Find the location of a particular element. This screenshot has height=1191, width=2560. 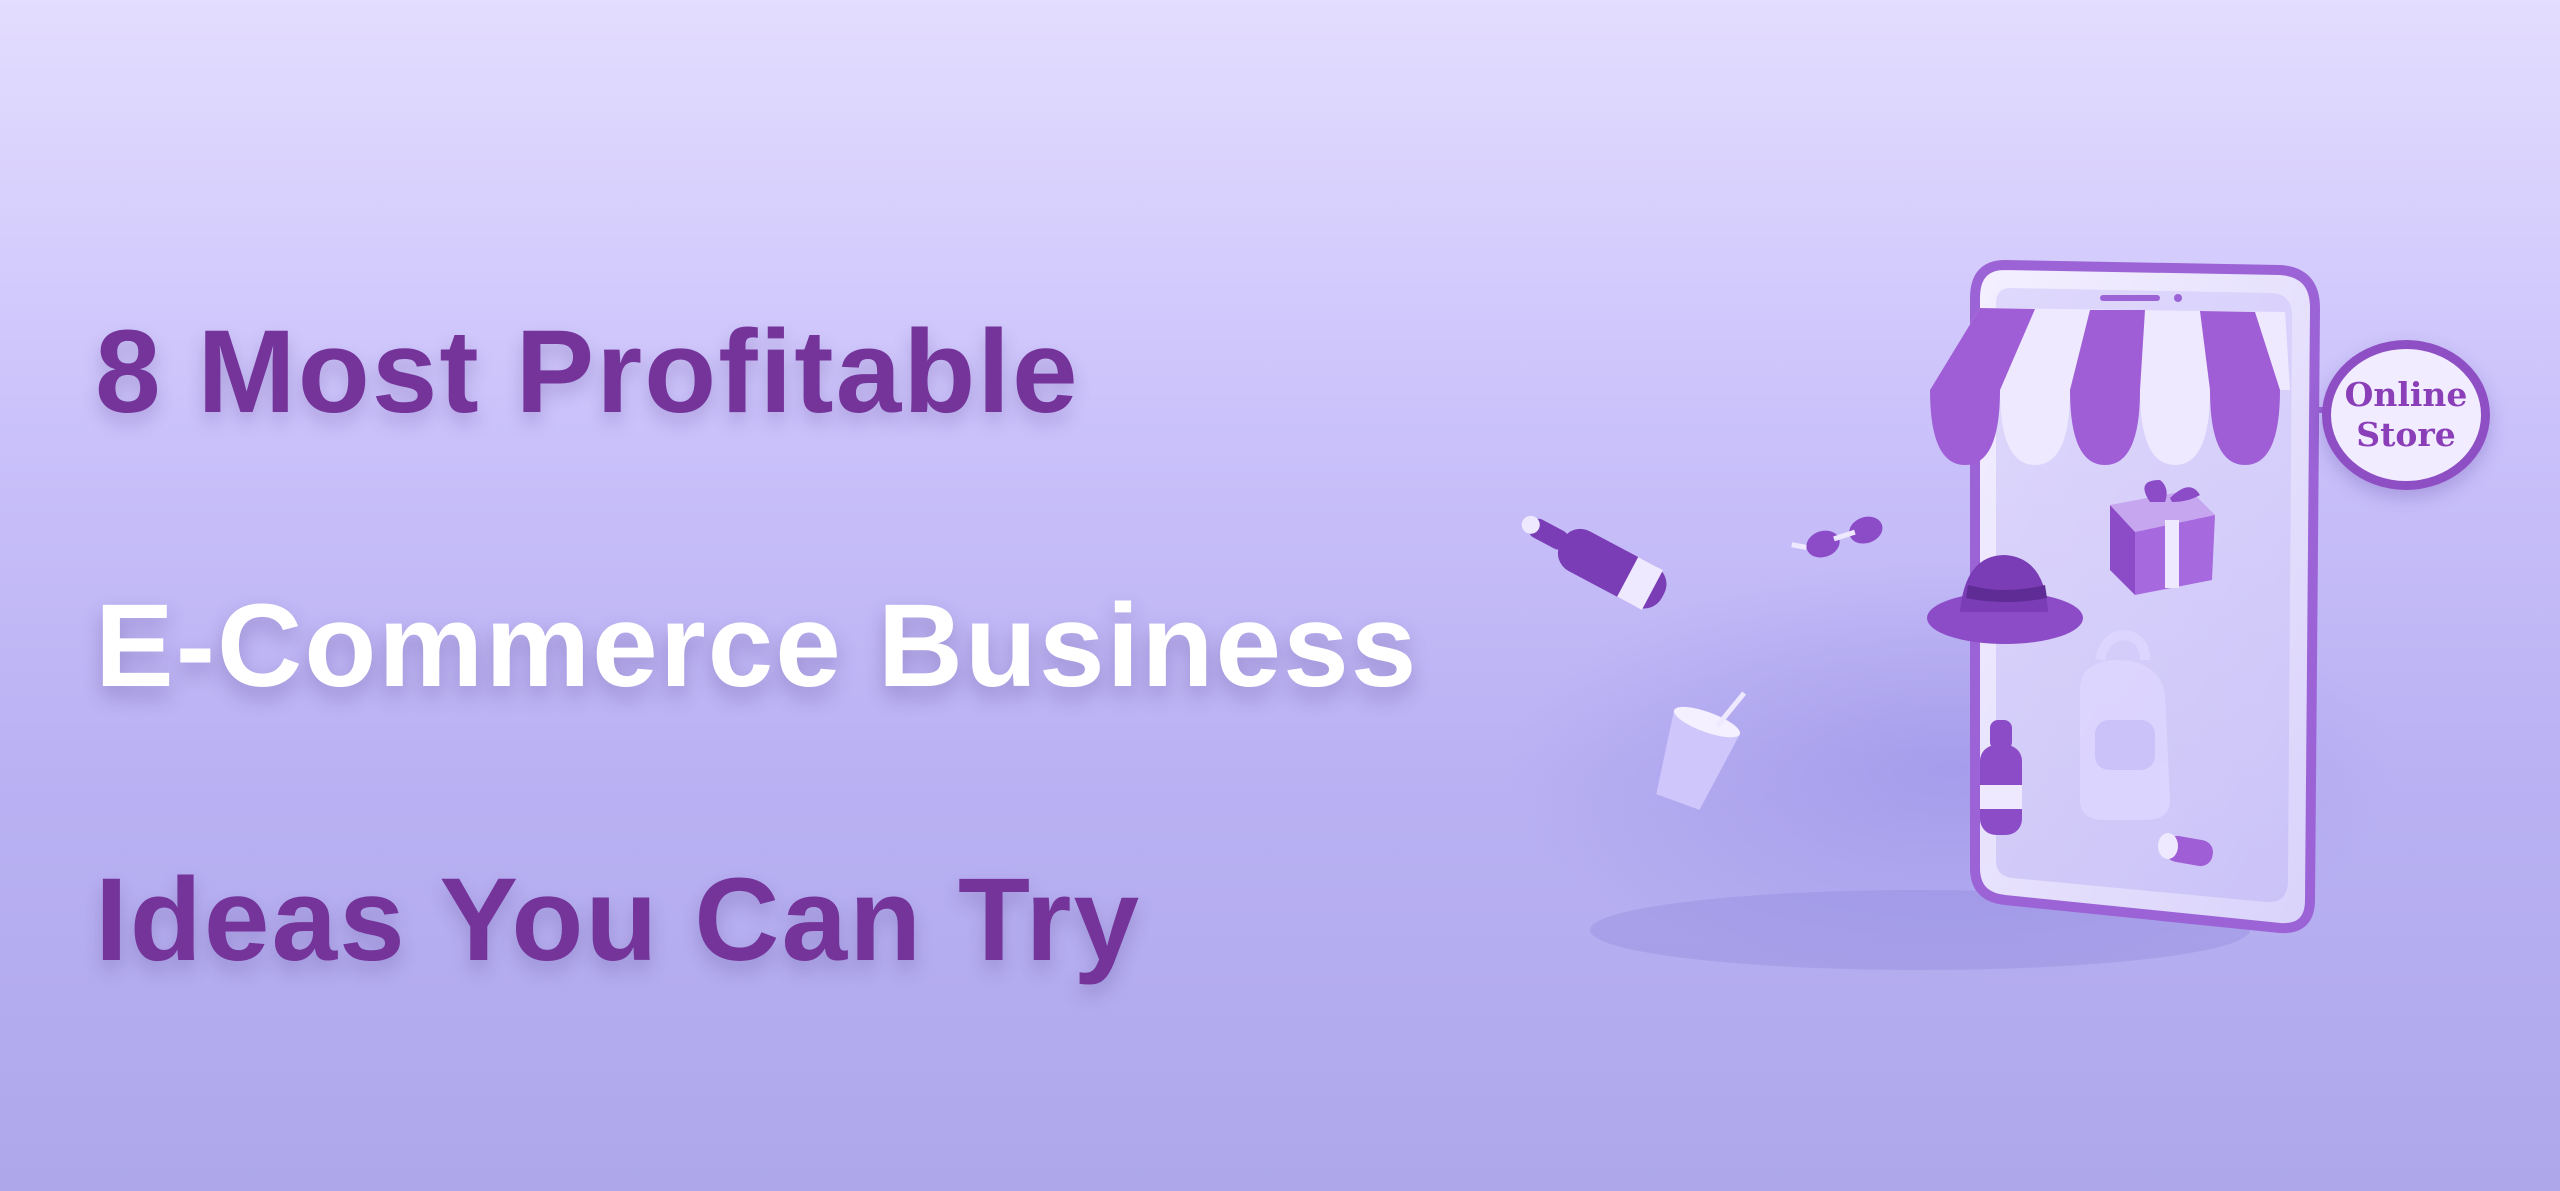

headline-line-3: Ideas You Can Try is located at coordinates (618, 920).